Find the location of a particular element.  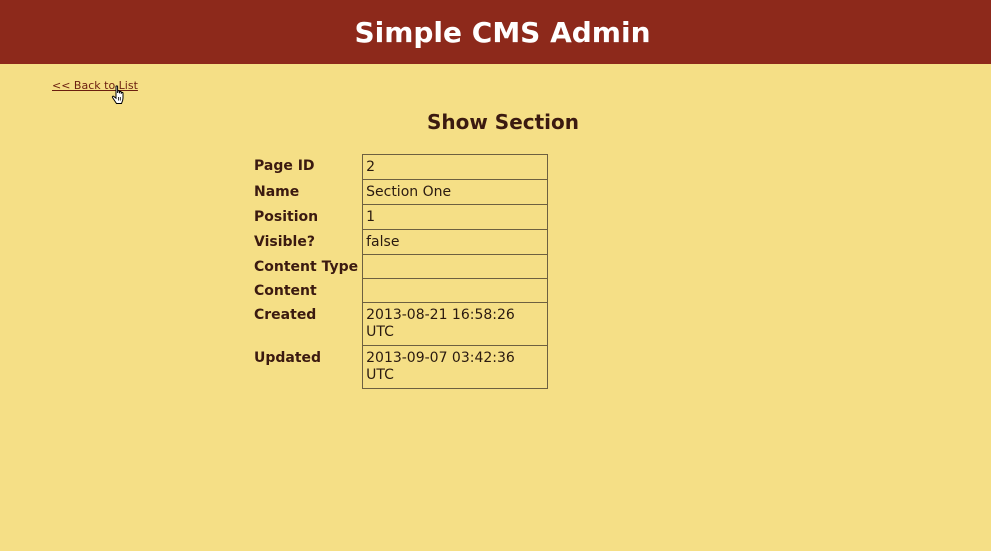

detail-label: Page ID is located at coordinates (284, 166).